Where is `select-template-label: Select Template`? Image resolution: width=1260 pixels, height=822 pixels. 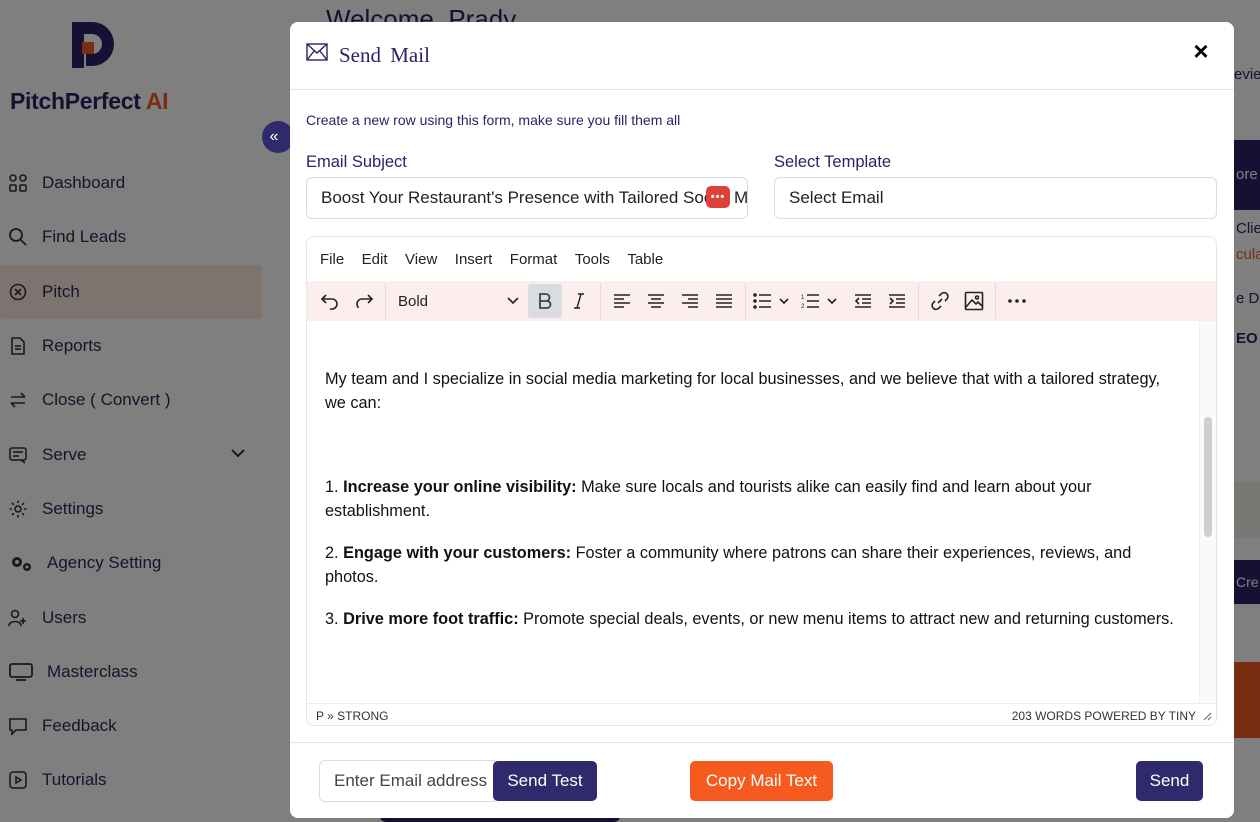 select-template-label: Select Template is located at coordinates (833, 162).